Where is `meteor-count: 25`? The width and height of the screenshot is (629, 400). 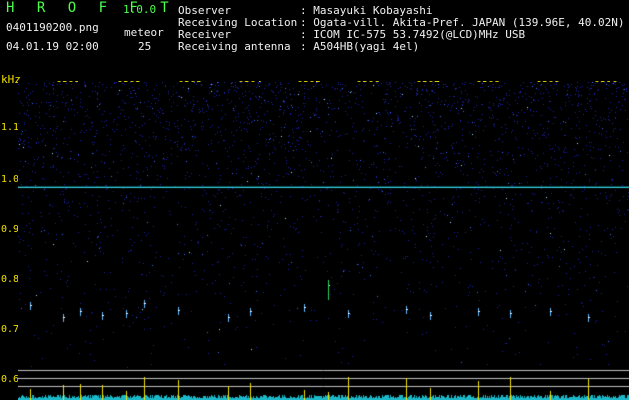
meteor-count: 25 is located at coordinates (145, 46).